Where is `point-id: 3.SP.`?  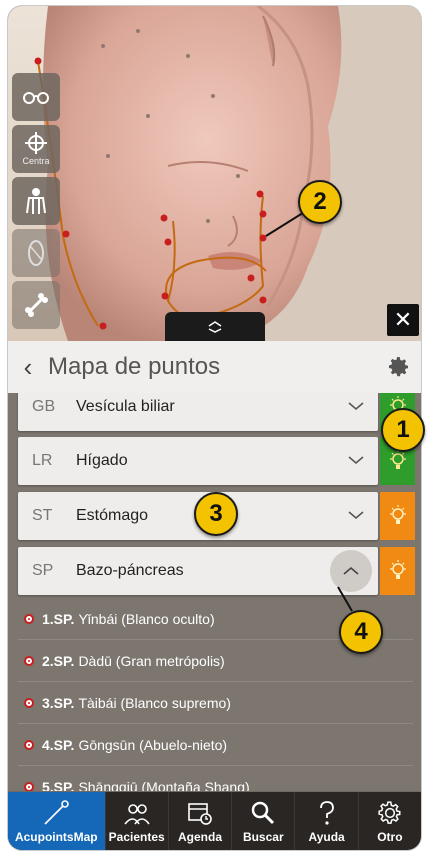 point-id: 3.SP. is located at coordinates (58, 703).